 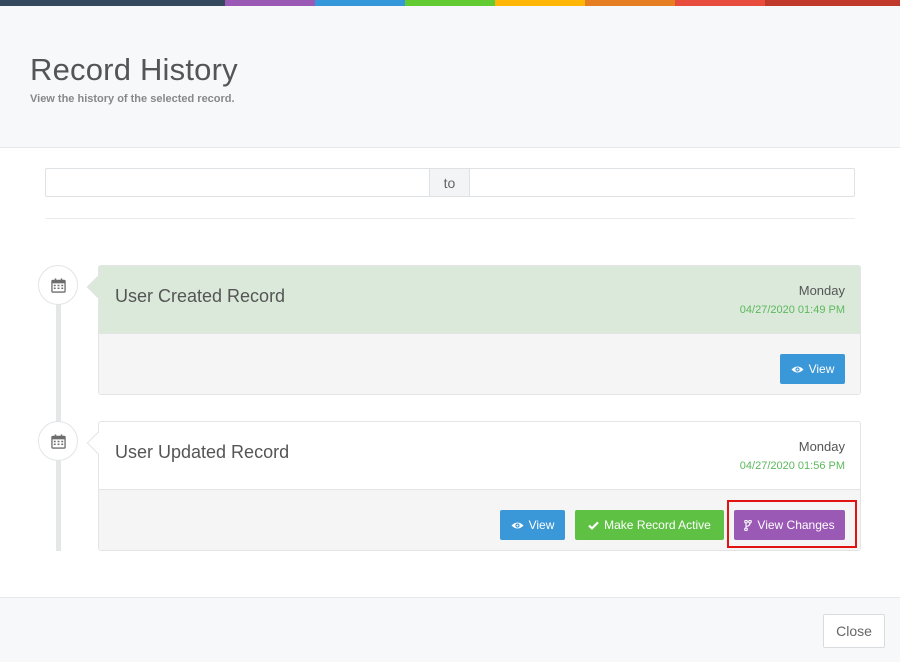 I want to click on date-range-separator: to, so click(x=449, y=182).